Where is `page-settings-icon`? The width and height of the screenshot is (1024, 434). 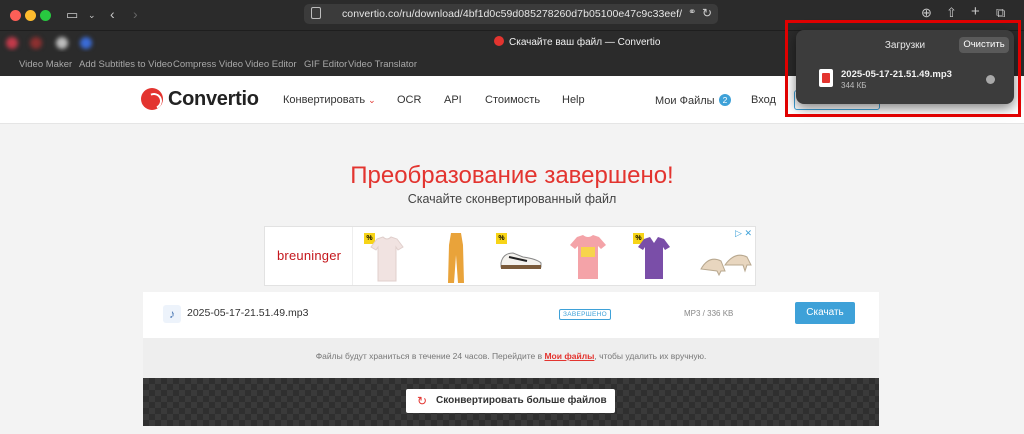 page-settings-icon is located at coordinates (316, 13).